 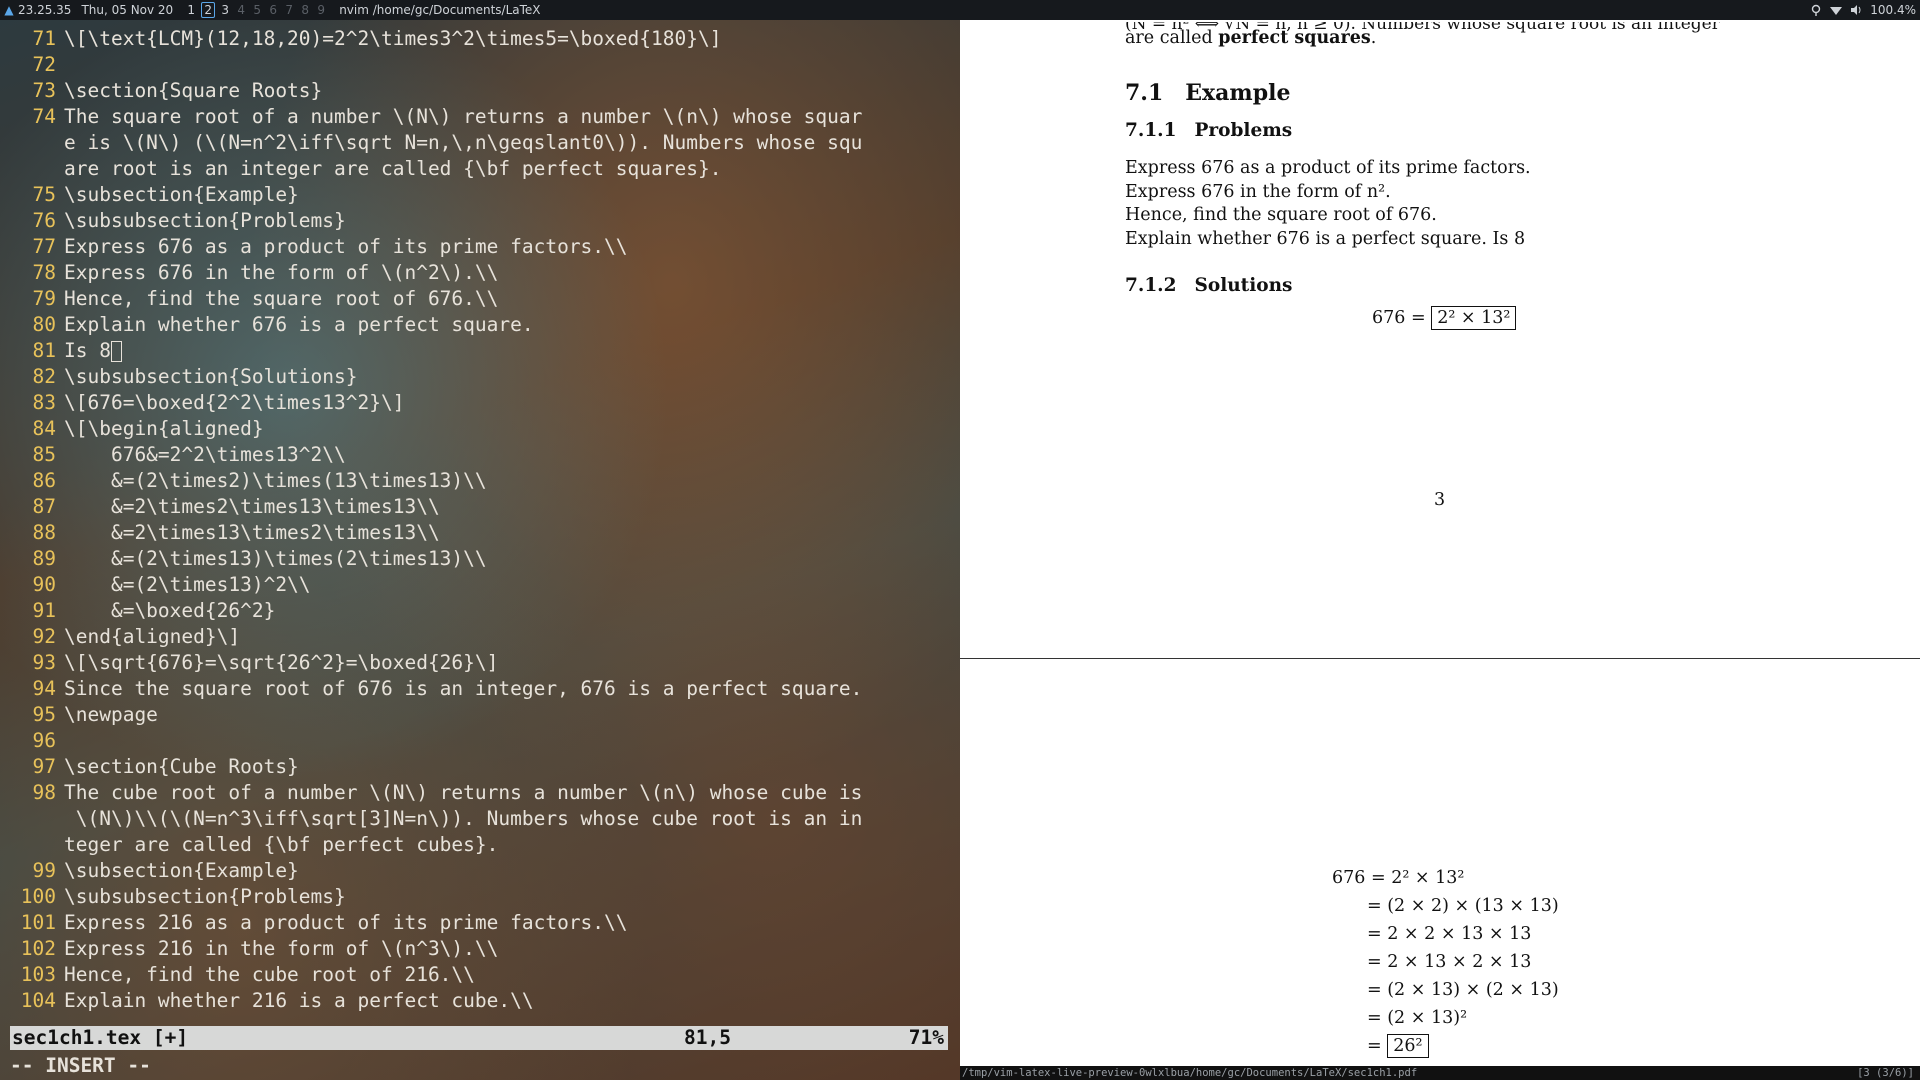 I want to click on workspace-1: 1, so click(x=191, y=10).